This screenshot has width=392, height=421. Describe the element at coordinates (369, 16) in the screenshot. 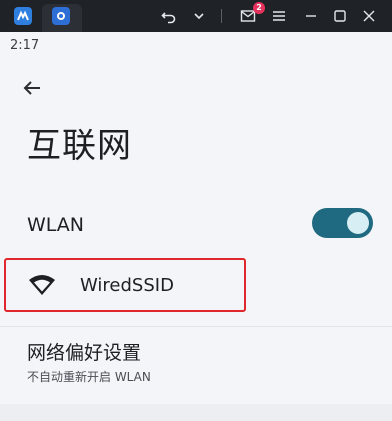

I see `close-icon` at that location.